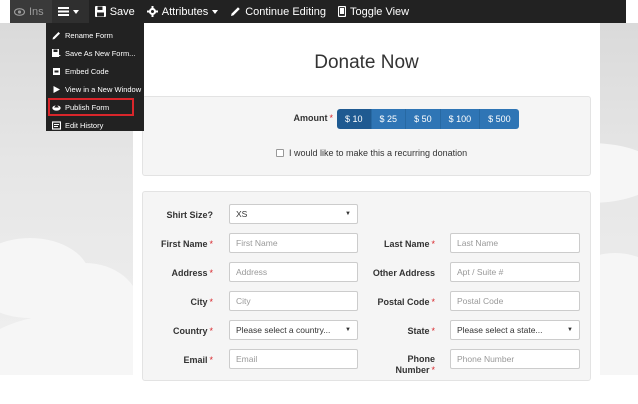  What do you see at coordinates (56, 107) in the screenshot?
I see `cloud-upload-icon` at bounding box center [56, 107].